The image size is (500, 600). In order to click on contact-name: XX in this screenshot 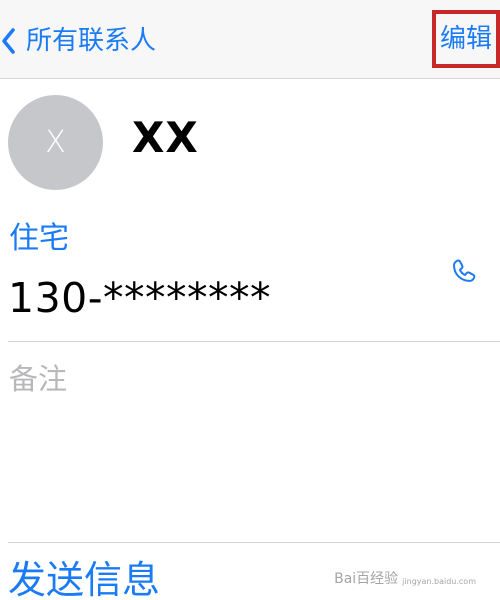, I will do `click(165, 137)`.